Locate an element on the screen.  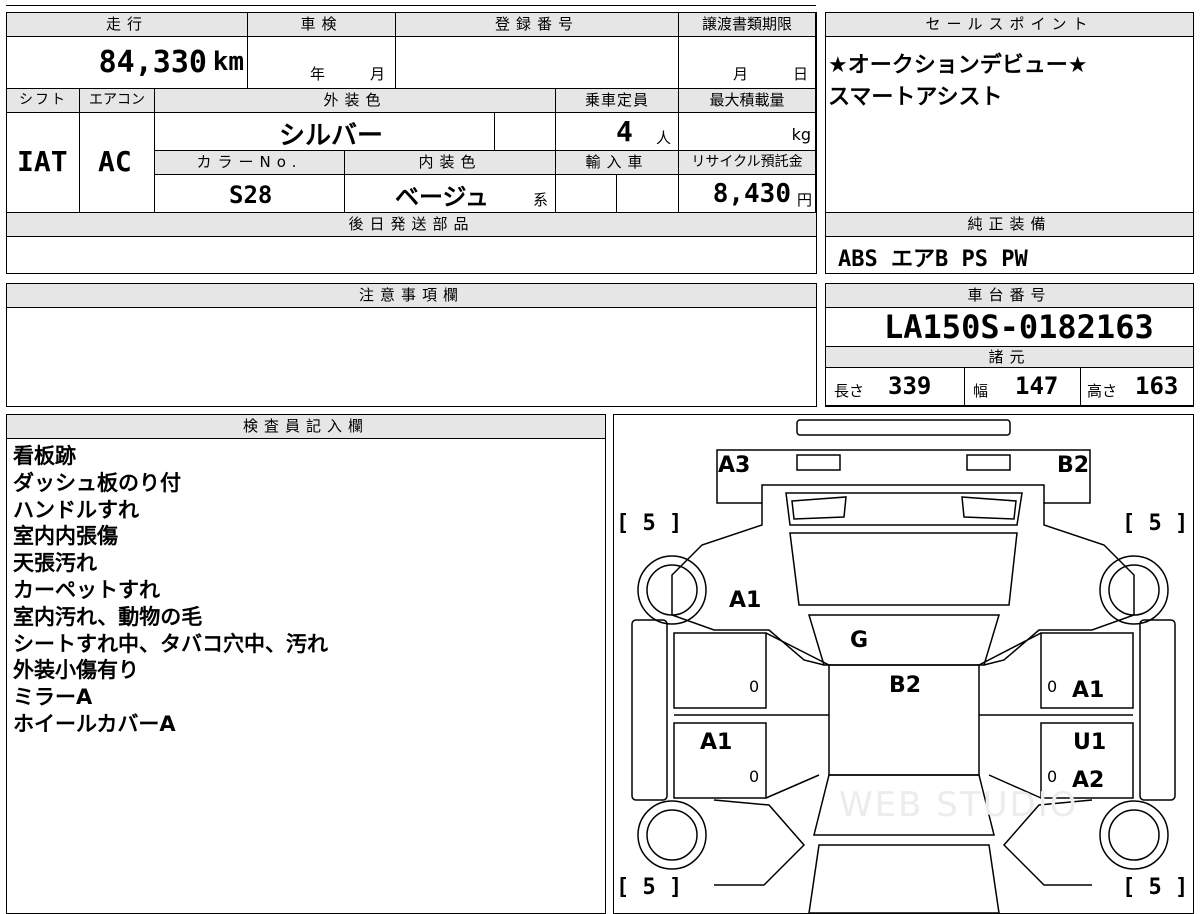
notes-header: 注意事項欄 is located at coordinates (411, 296).